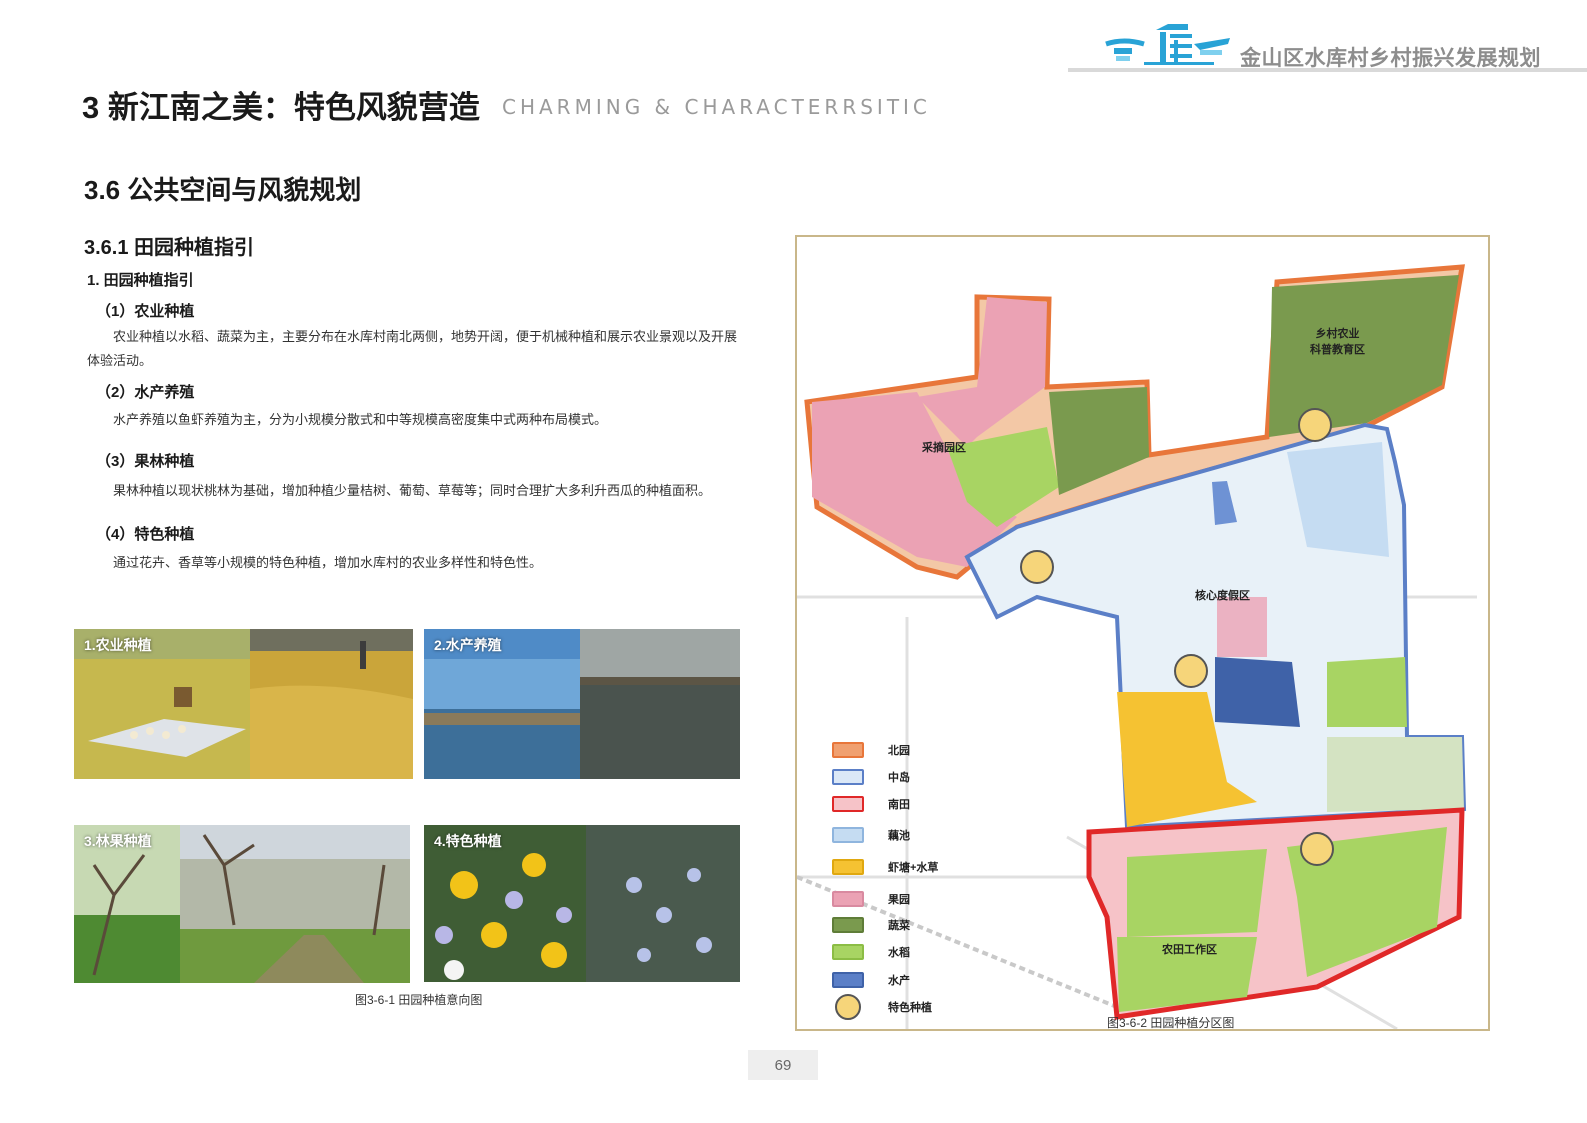 The height and width of the screenshot is (1123, 1587). What do you see at coordinates (899, 926) in the screenshot?
I see `legend-label: 蔬菜` at bounding box center [899, 926].